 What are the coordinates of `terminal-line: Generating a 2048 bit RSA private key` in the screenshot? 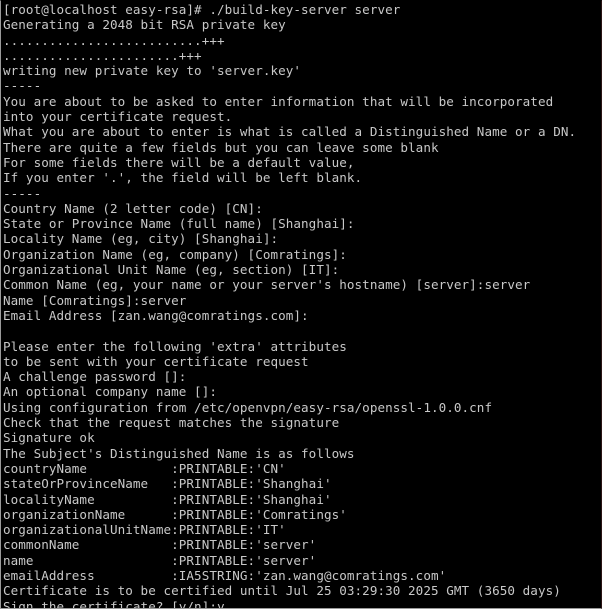 It's located at (144, 25).